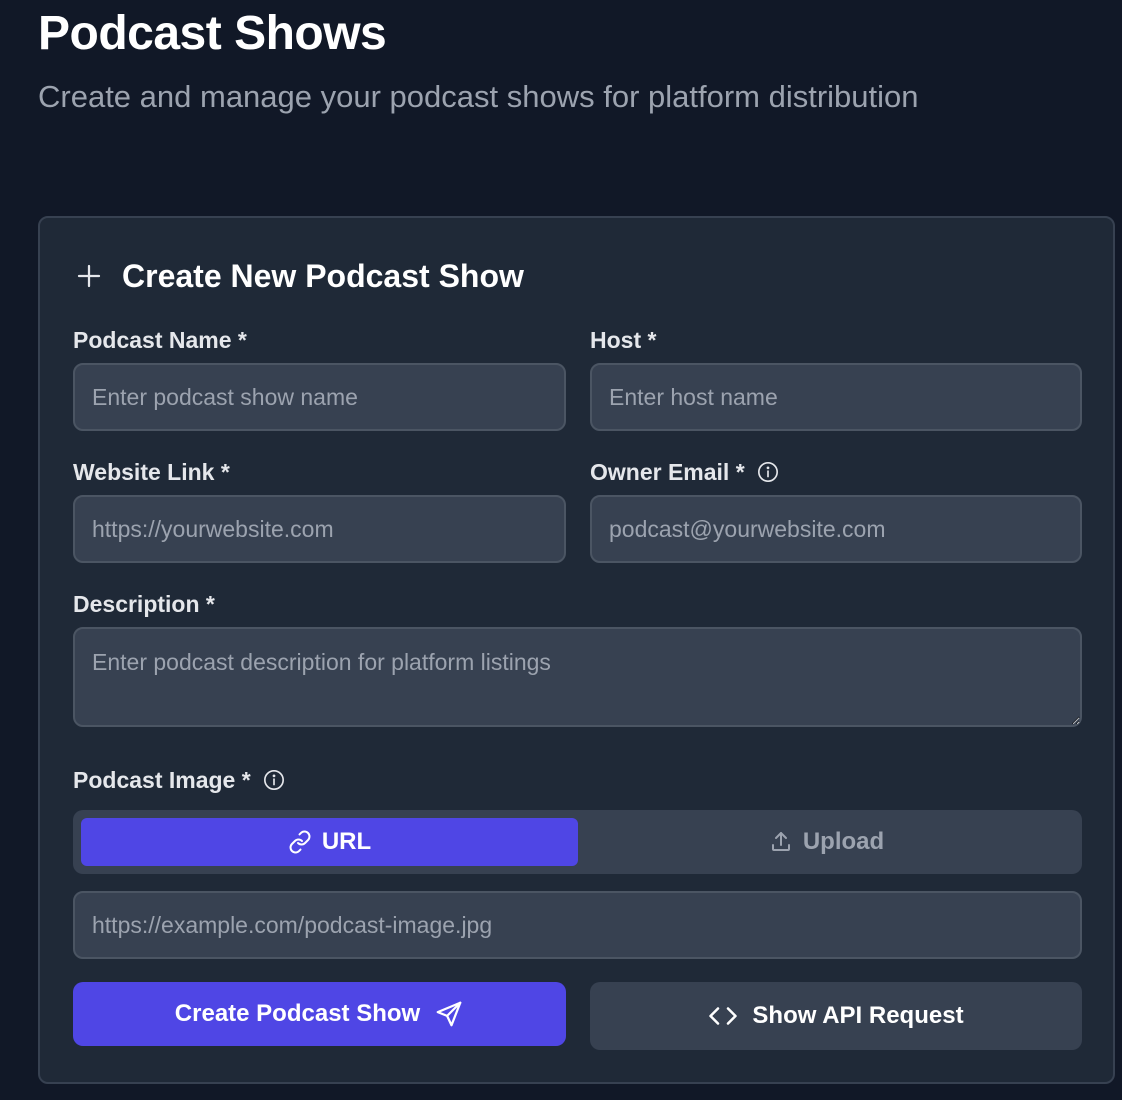  I want to click on show-api-request-button: Show API Request, so click(836, 1016).